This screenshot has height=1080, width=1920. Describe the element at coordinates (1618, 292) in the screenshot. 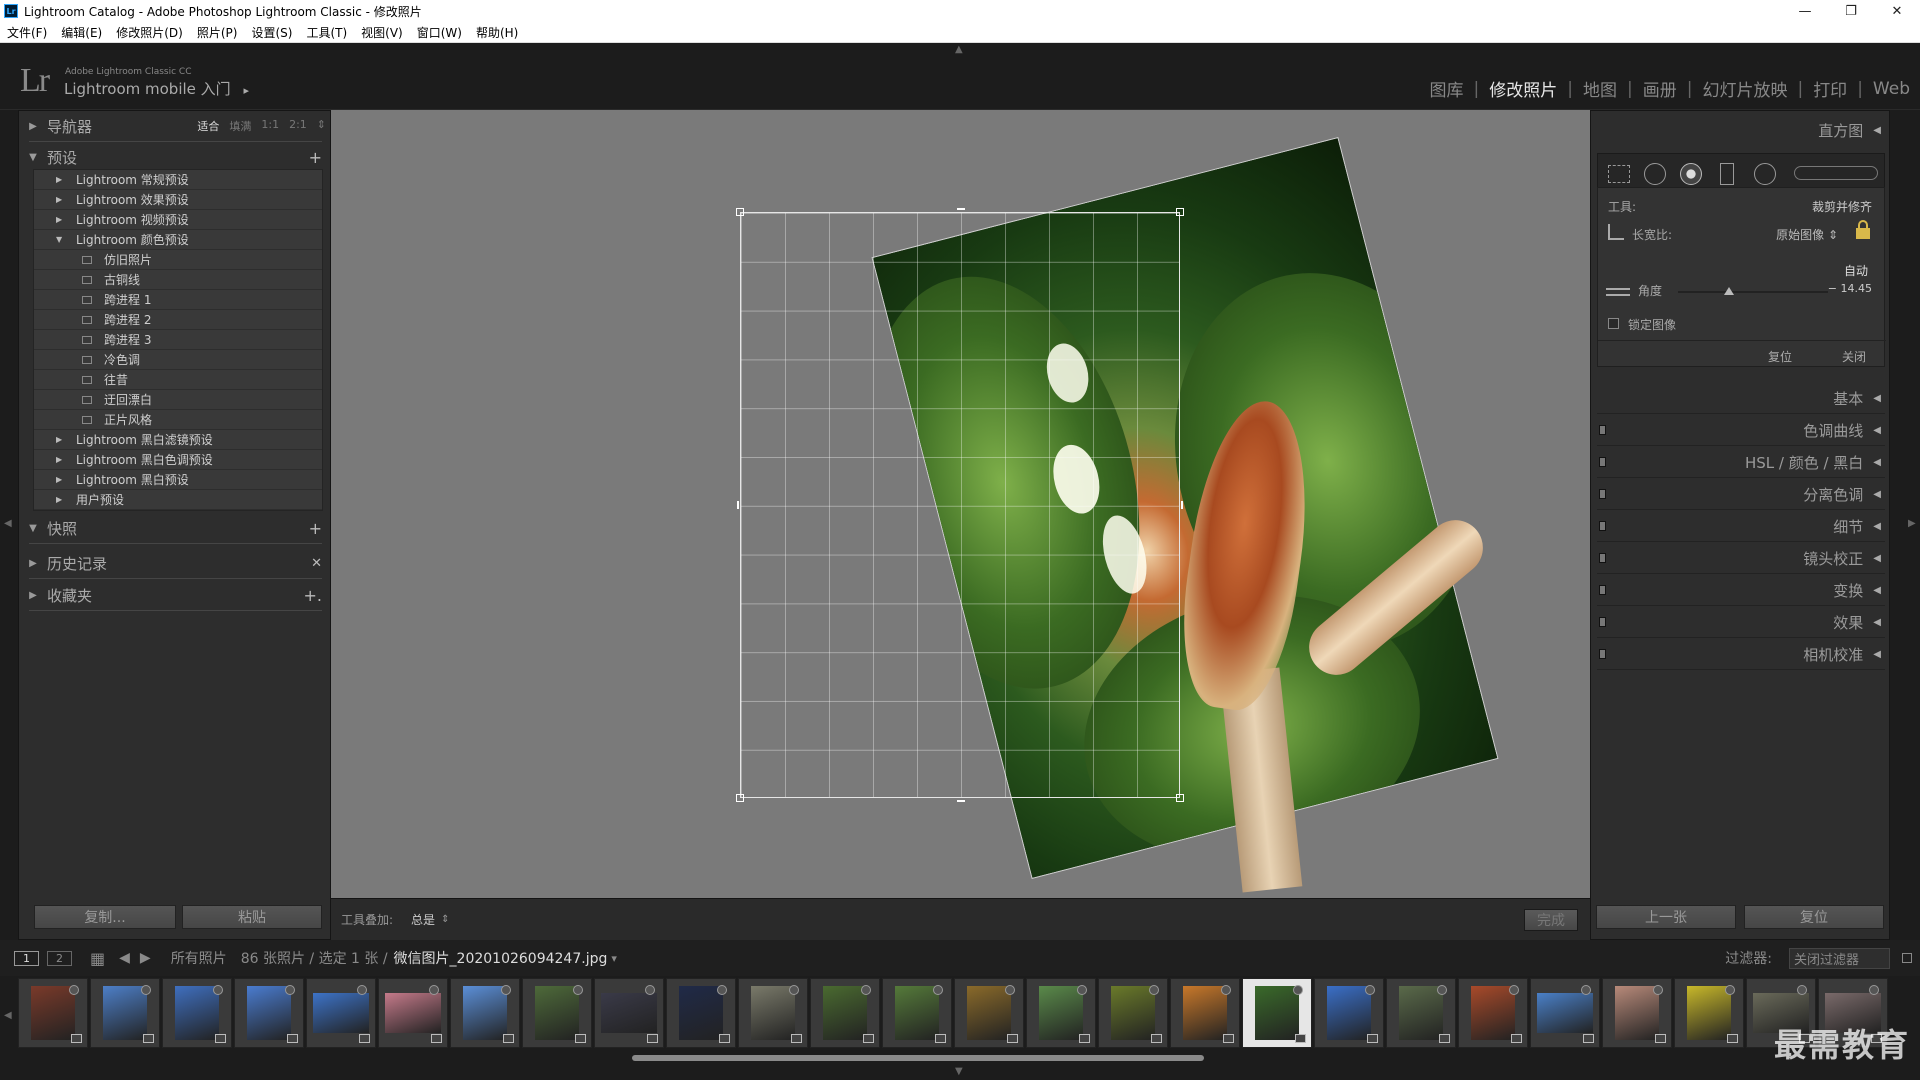

I see `straighten-tool-icon` at that location.